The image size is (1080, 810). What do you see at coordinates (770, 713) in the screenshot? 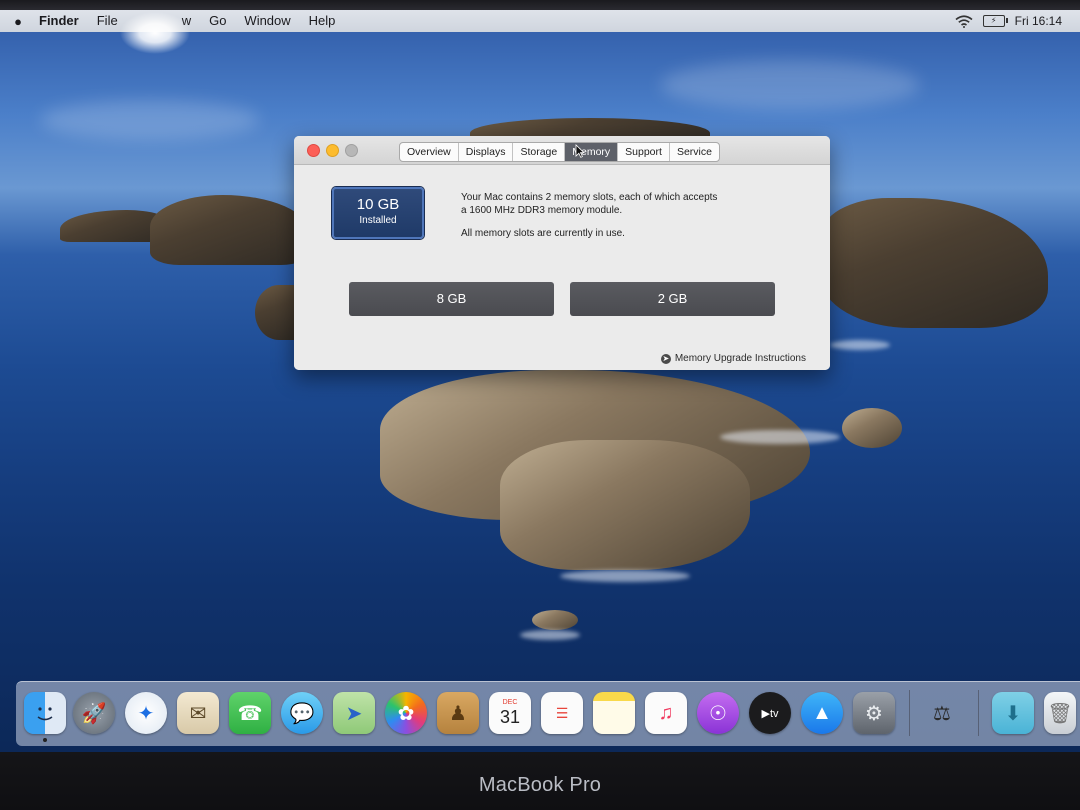
I see `tv-icon: ▶tv` at bounding box center [770, 713].